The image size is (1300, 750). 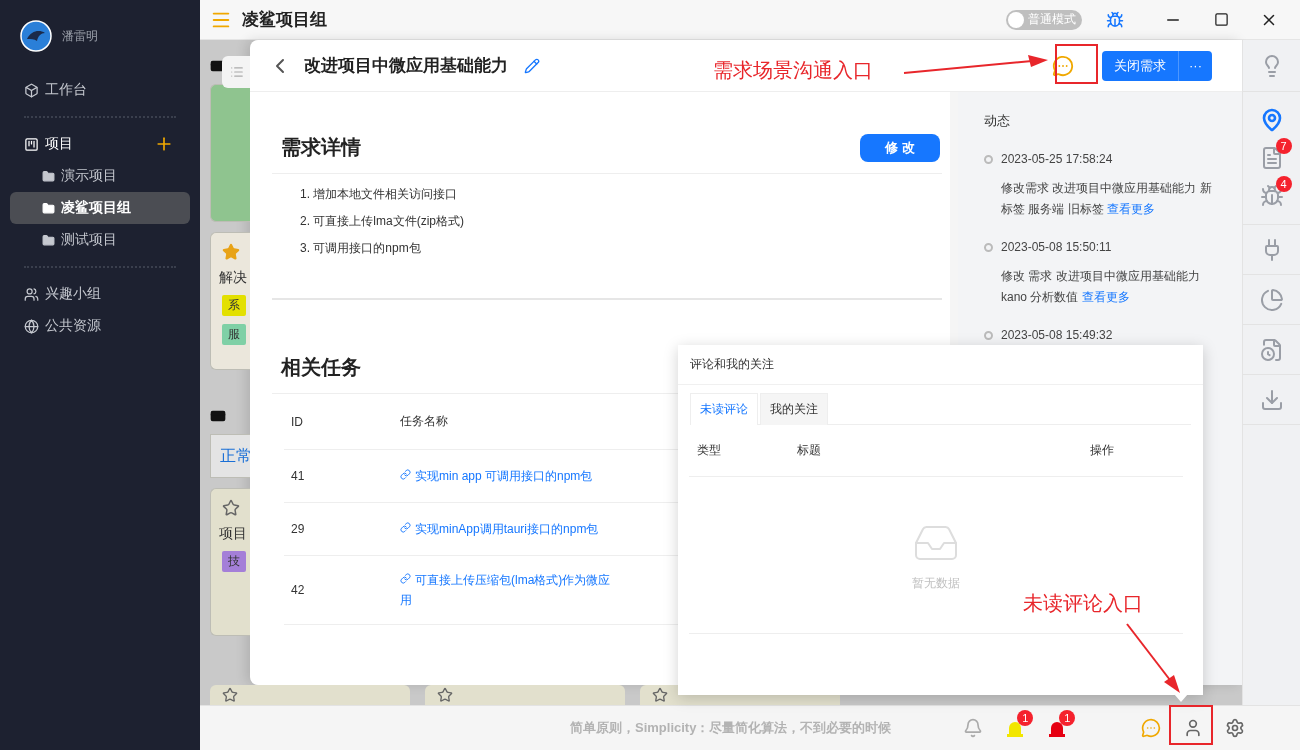 What do you see at coordinates (709, 450) in the screenshot?
I see `column-header: 类型` at bounding box center [709, 450].